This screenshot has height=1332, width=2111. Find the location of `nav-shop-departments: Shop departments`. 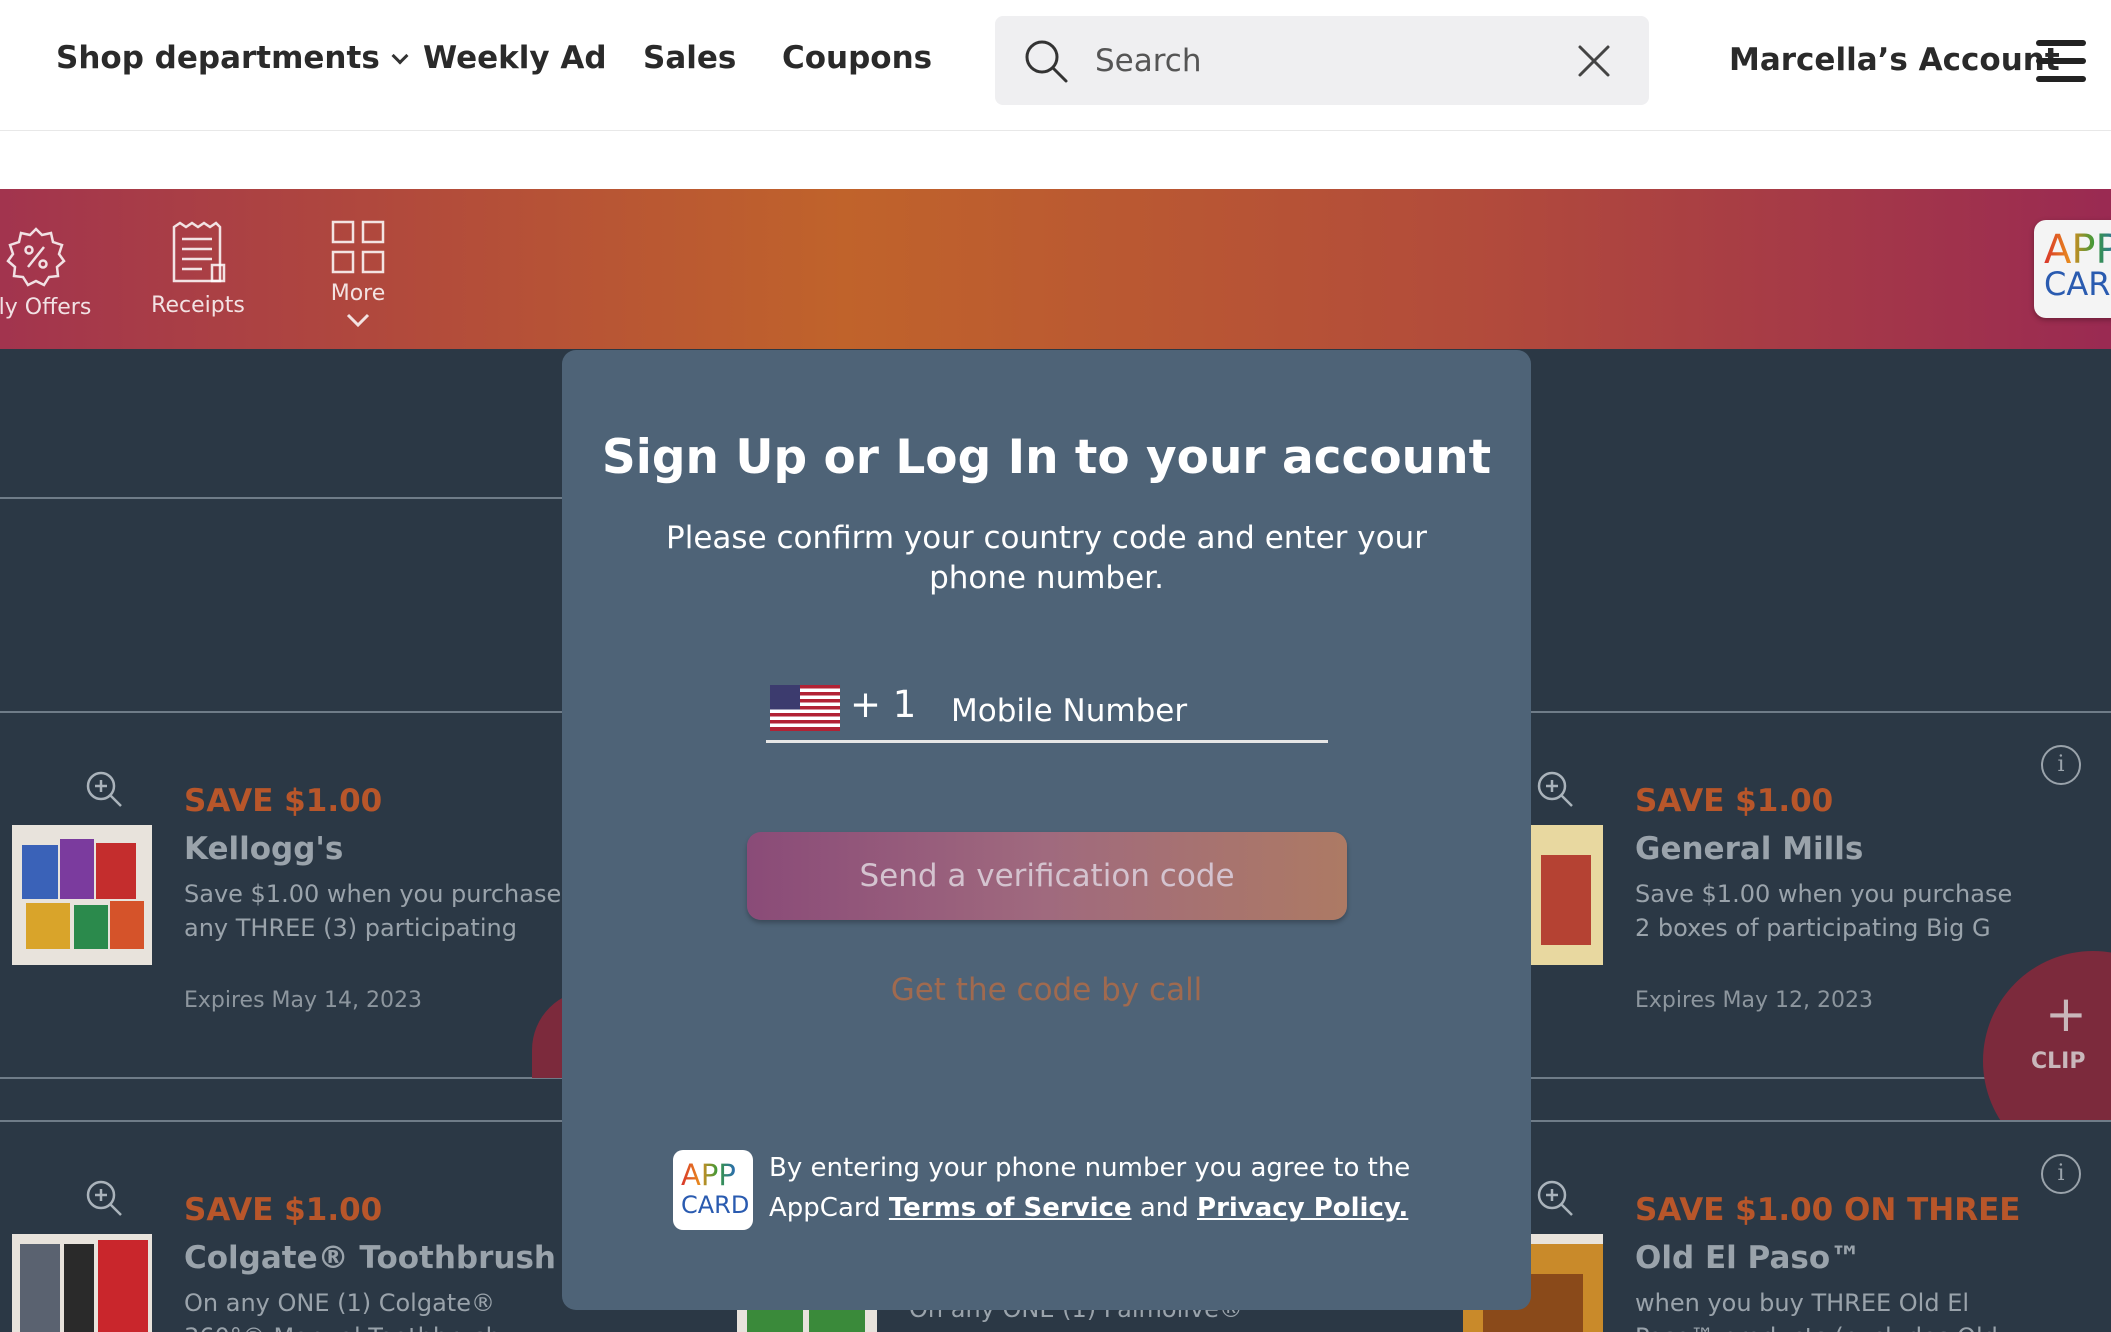

nav-shop-departments: Shop departments is located at coordinates (232, 58).